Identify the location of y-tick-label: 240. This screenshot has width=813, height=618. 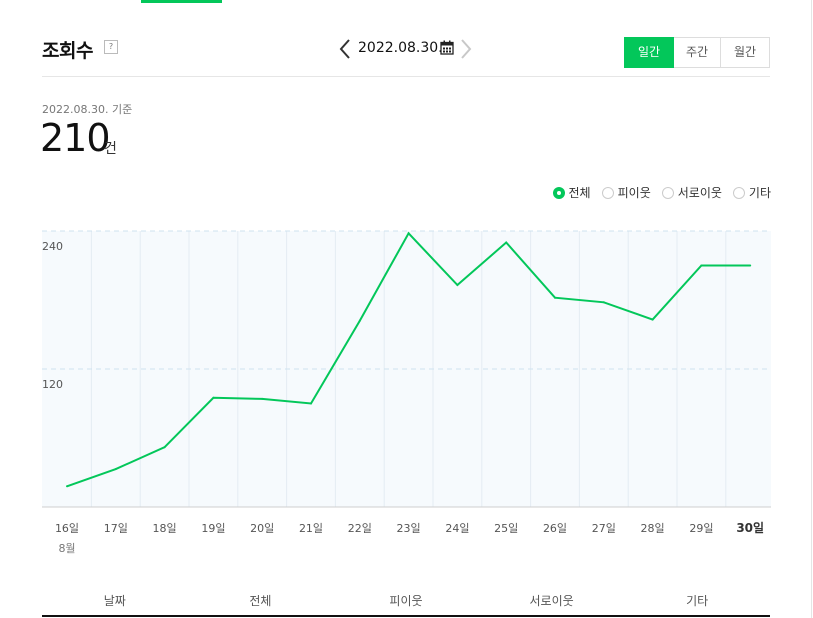
(52, 246).